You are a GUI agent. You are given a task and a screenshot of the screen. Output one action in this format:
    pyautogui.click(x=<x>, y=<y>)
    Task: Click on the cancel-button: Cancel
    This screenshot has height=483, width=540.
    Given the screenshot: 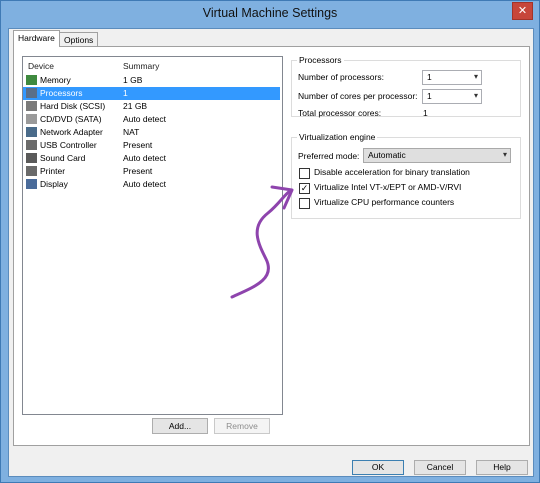 What is the action you would take?
    pyautogui.click(x=440, y=467)
    